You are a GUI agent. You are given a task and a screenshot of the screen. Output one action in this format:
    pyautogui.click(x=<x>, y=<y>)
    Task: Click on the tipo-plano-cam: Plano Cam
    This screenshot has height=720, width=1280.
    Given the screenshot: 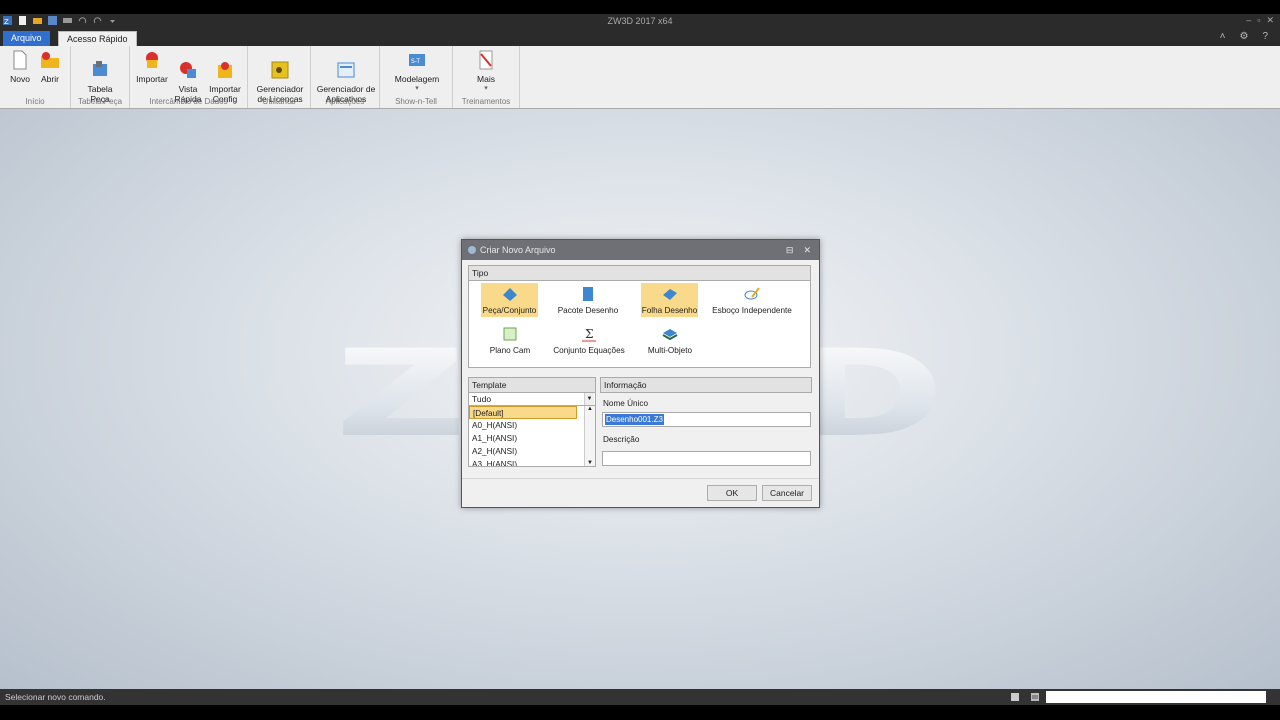 What is the action you would take?
    pyautogui.click(x=510, y=340)
    